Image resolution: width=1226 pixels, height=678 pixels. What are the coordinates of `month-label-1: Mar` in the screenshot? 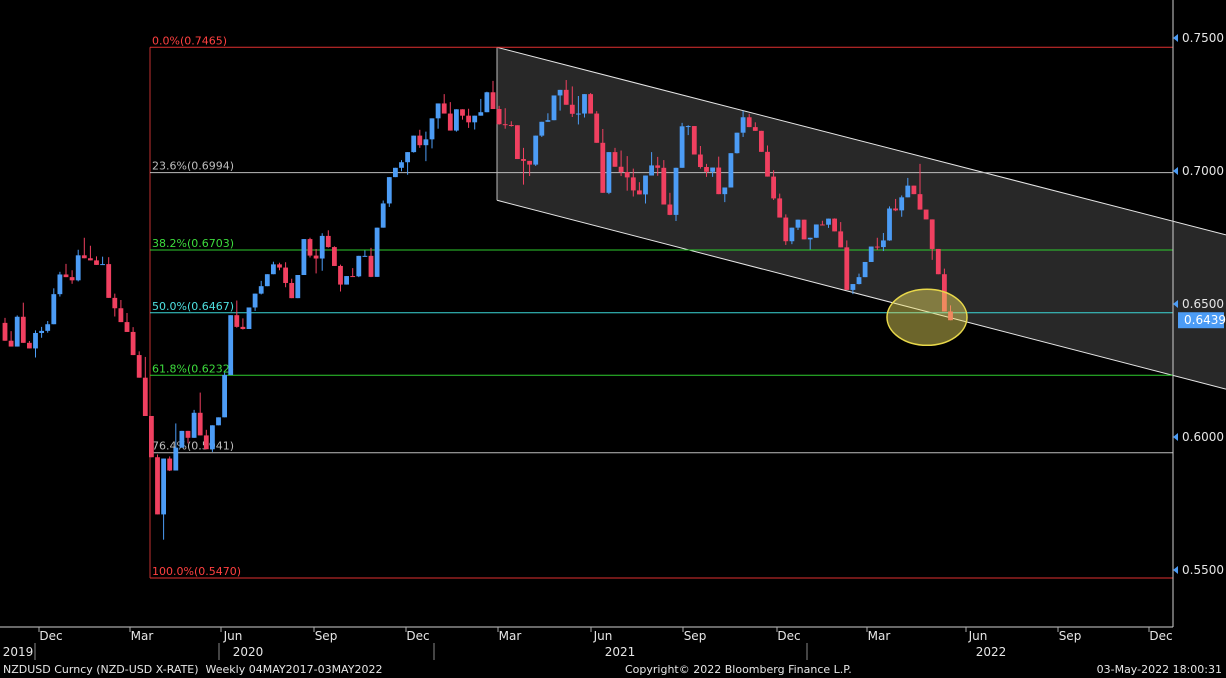 It's located at (142, 636).